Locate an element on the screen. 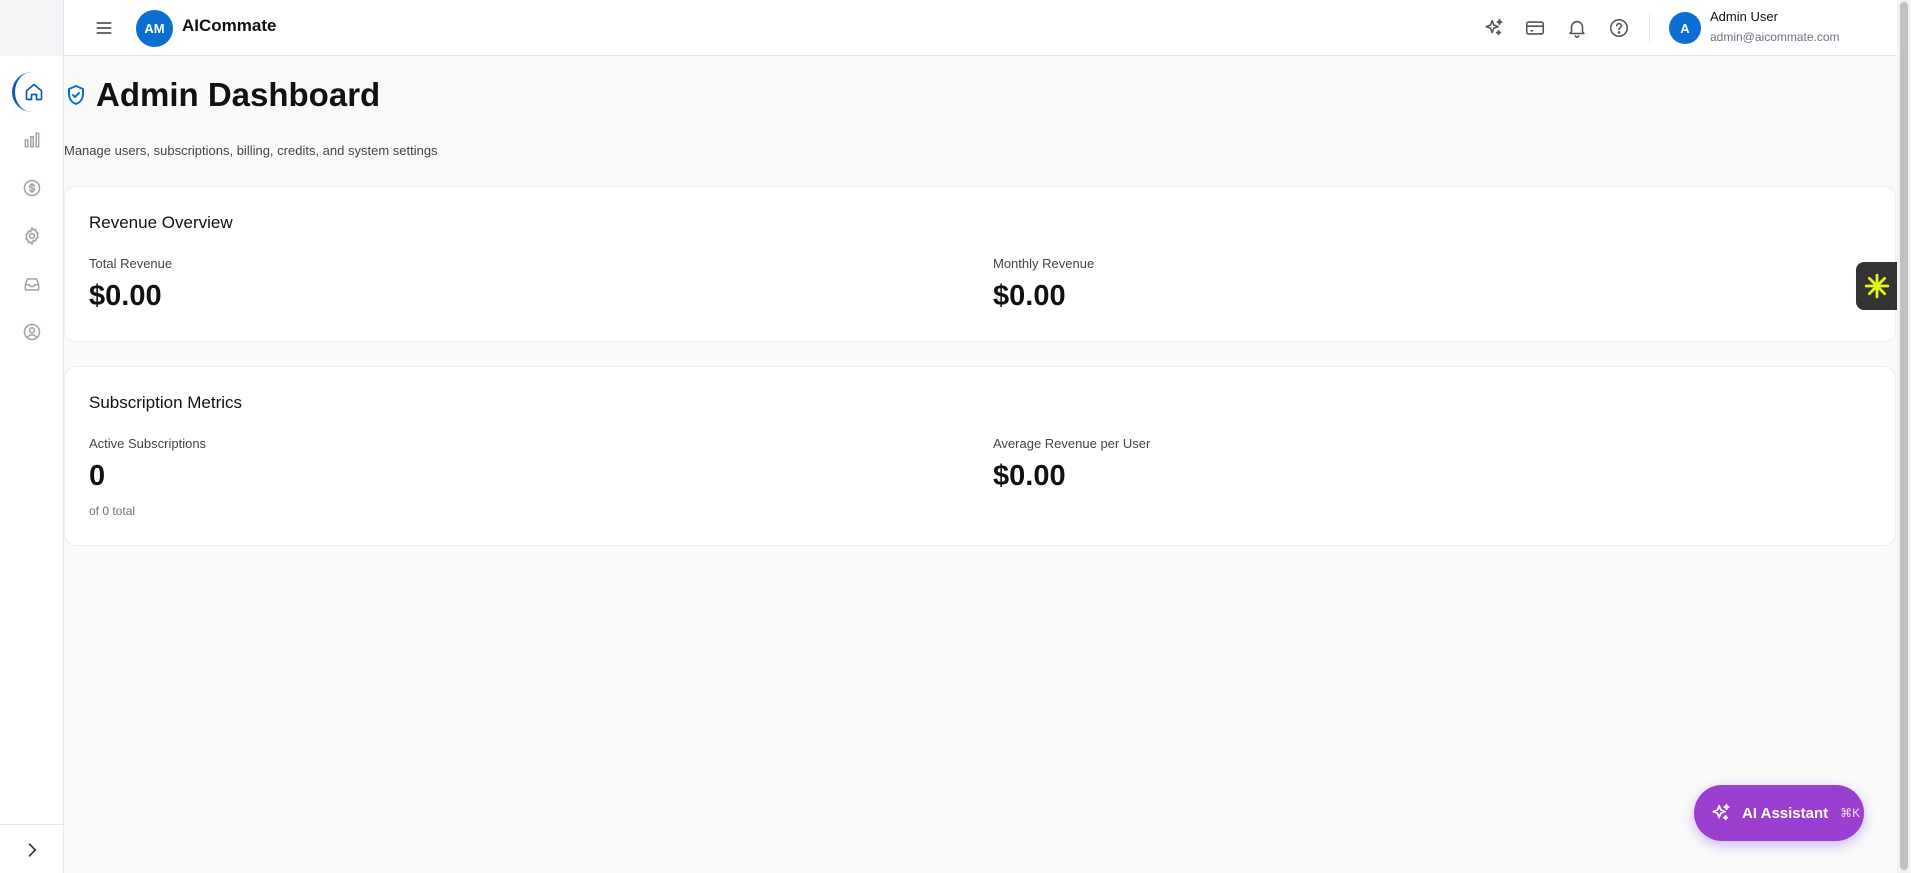 Image resolution: width=1911 pixels, height=873 pixels. asterisk-icon is located at coordinates (1877, 286).